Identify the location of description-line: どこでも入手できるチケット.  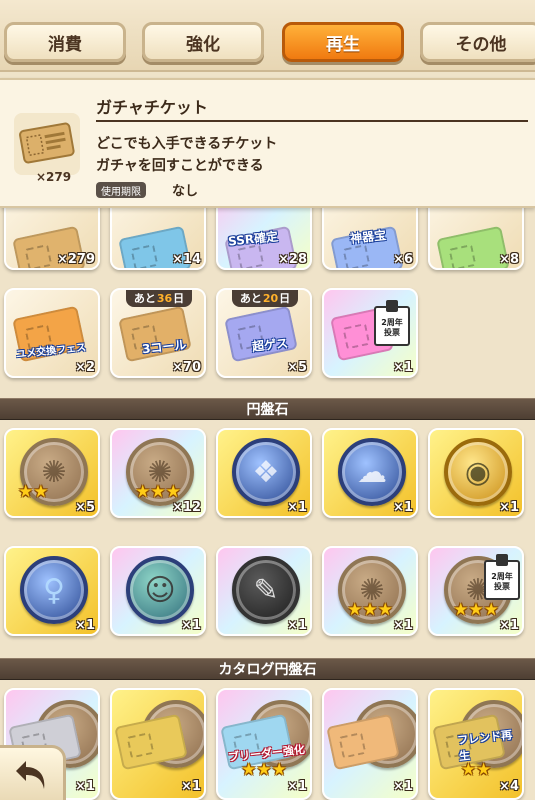
(187, 144).